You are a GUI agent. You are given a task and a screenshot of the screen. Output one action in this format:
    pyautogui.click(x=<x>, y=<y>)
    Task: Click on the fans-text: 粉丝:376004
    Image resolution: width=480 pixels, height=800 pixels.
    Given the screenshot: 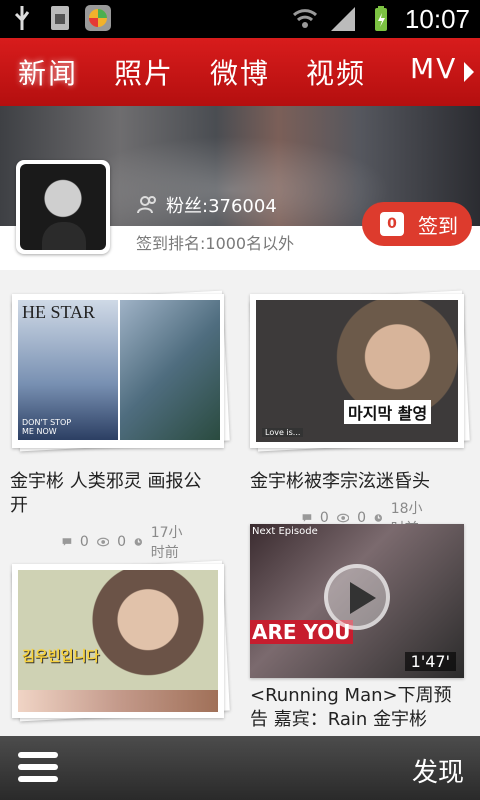 What is the action you would take?
    pyautogui.click(x=221, y=206)
    